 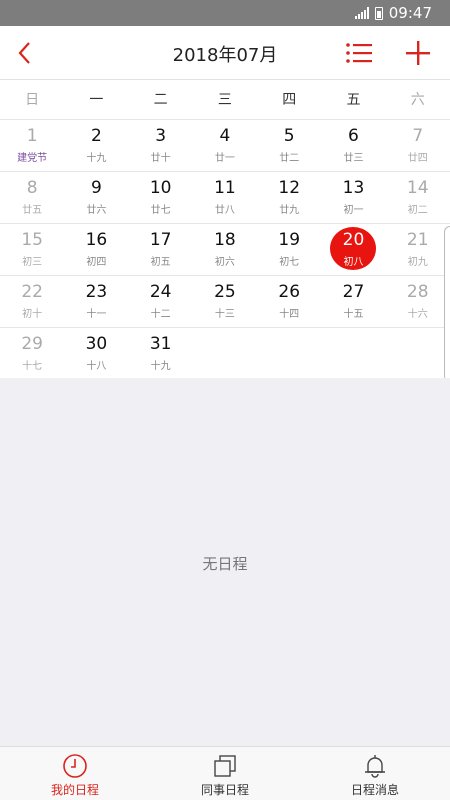 I want to click on status-bar: 09:47, so click(x=225, y=13).